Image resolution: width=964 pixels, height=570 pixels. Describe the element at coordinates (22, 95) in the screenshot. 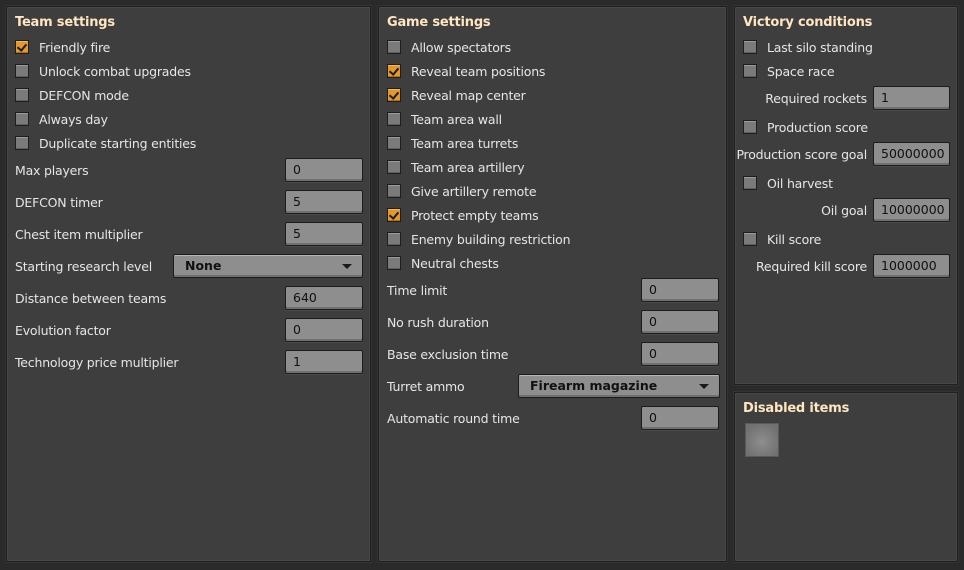

I see `defcon-mode-check` at that location.